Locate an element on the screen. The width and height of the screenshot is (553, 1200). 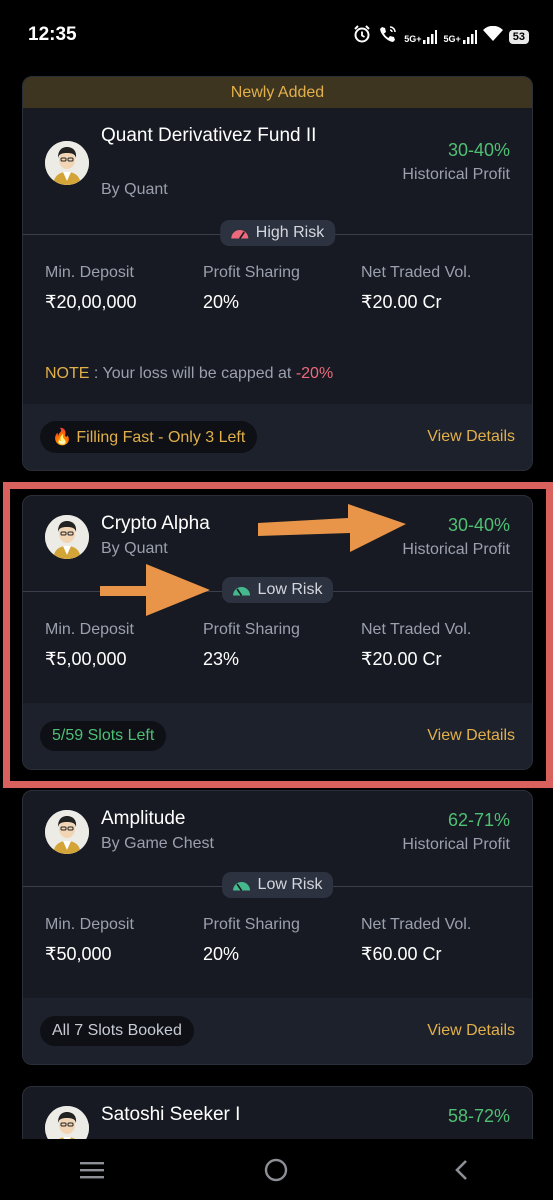
card-footer: All 7 Slots Booked View Details is located at coordinates (277, 1031).